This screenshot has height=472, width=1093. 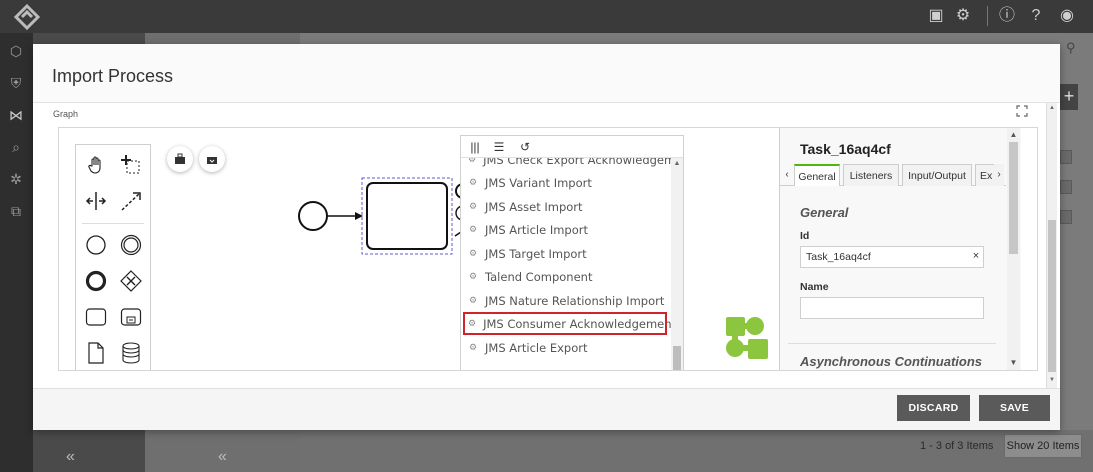 What do you see at coordinates (131, 353) in the screenshot?
I see `data-store-icon` at bounding box center [131, 353].